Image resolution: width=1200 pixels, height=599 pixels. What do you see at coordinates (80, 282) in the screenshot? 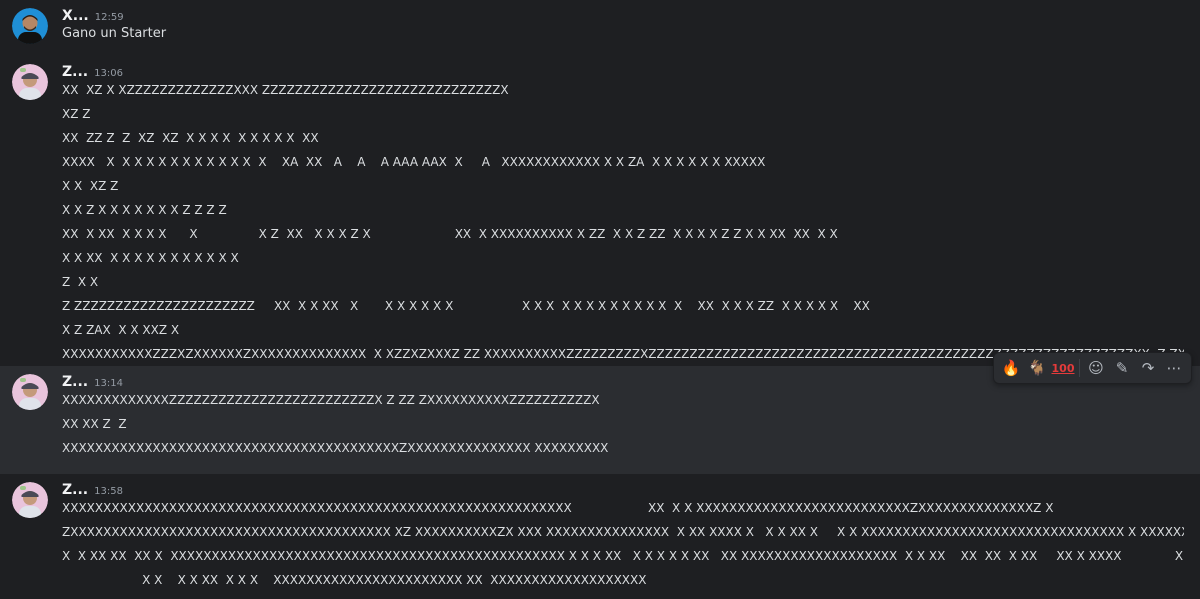
I see `message-text: Z X X` at bounding box center [80, 282].